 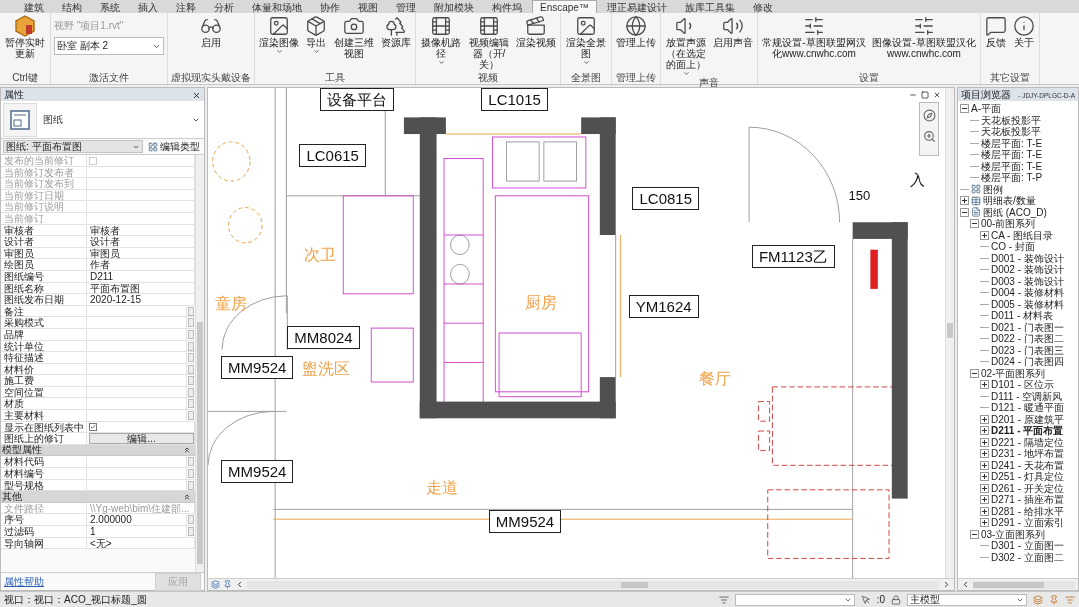 What do you see at coordinates (1027, 546) in the screenshot?
I see `tree-item: D301 - 立面图一` at bounding box center [1027, 546].